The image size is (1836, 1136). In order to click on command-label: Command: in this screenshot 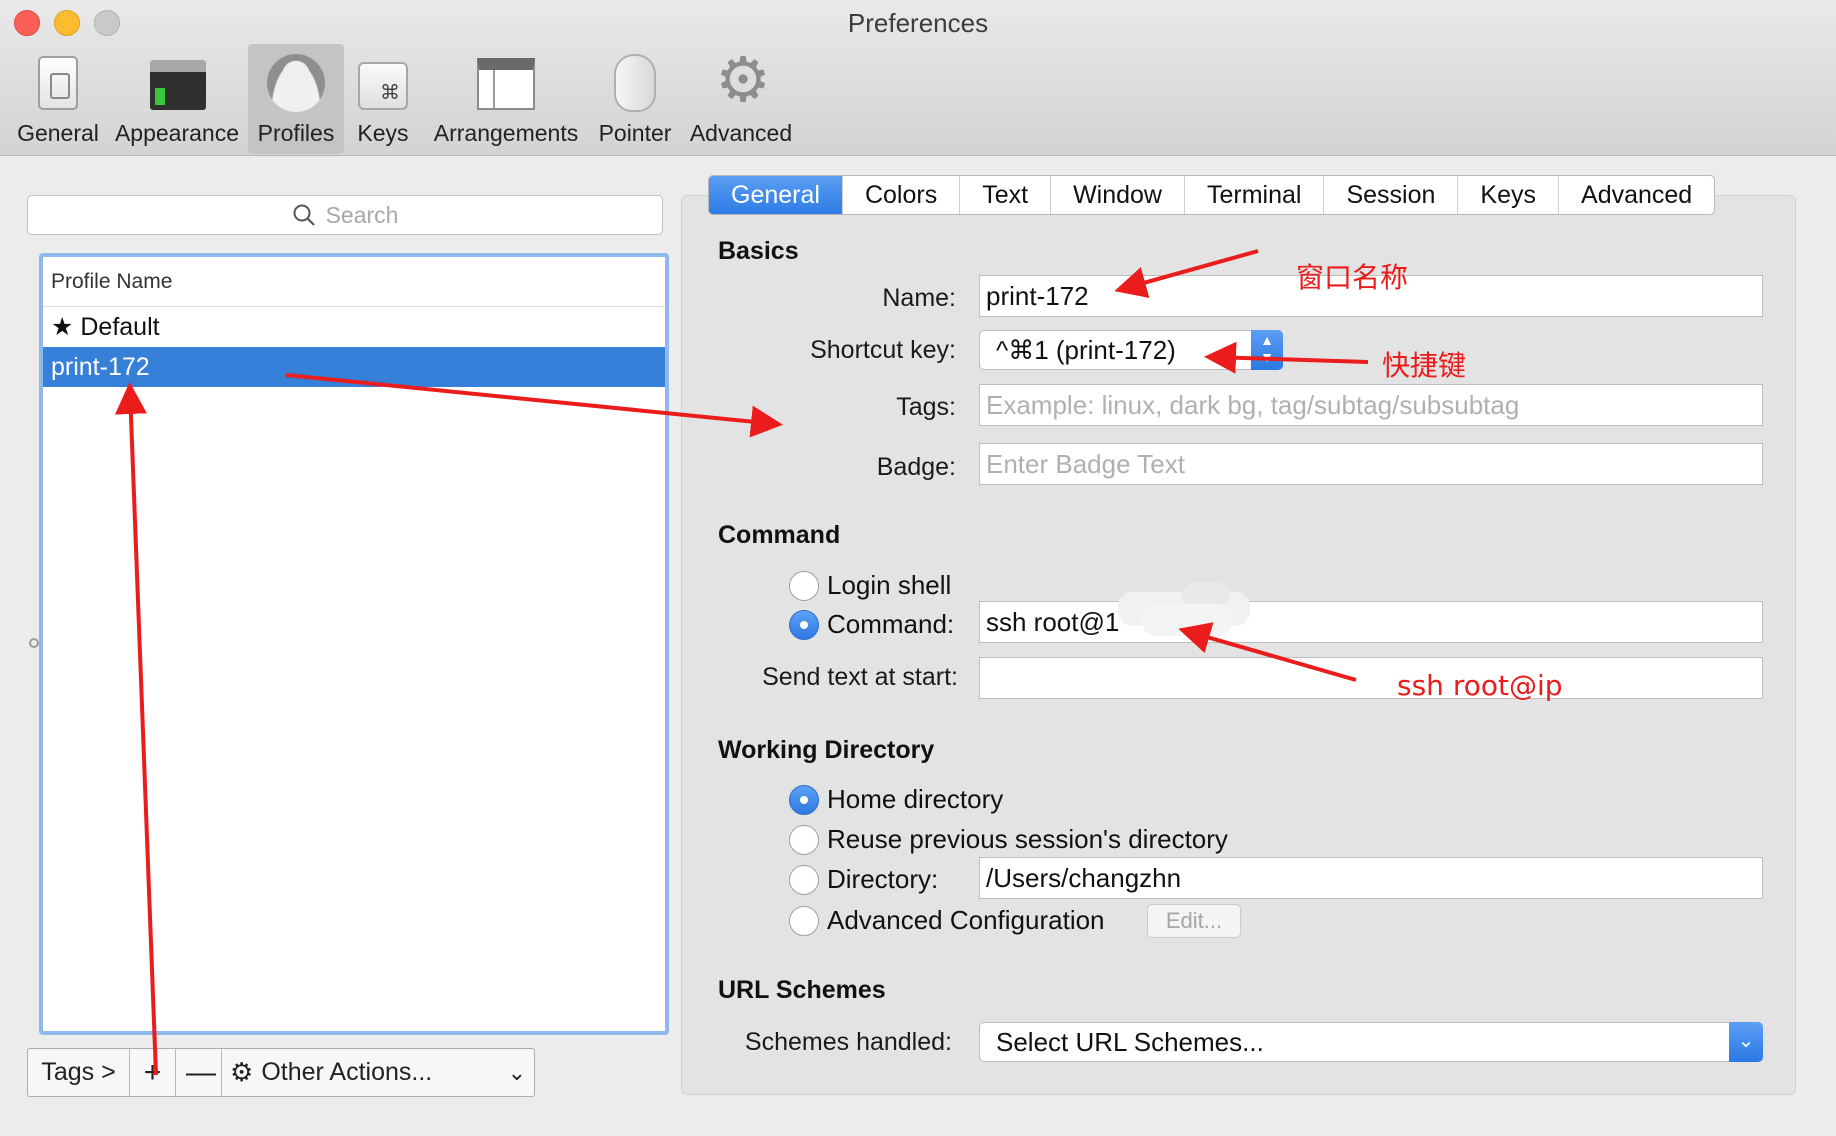, I will do `click(891, 624)`.